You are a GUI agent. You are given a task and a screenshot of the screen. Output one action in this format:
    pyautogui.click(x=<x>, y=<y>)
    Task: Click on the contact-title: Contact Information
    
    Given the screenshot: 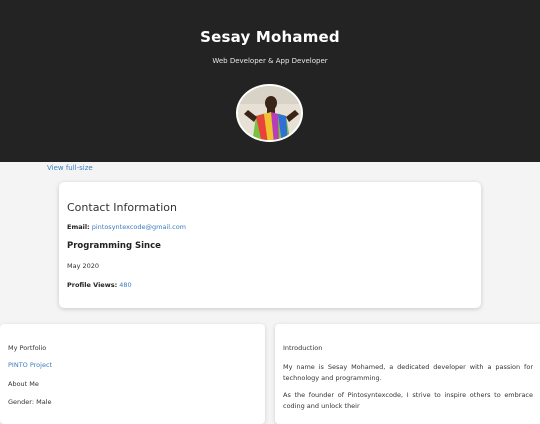 What is the action you would take?
    pyautogui.click(x=122, y=207)
    